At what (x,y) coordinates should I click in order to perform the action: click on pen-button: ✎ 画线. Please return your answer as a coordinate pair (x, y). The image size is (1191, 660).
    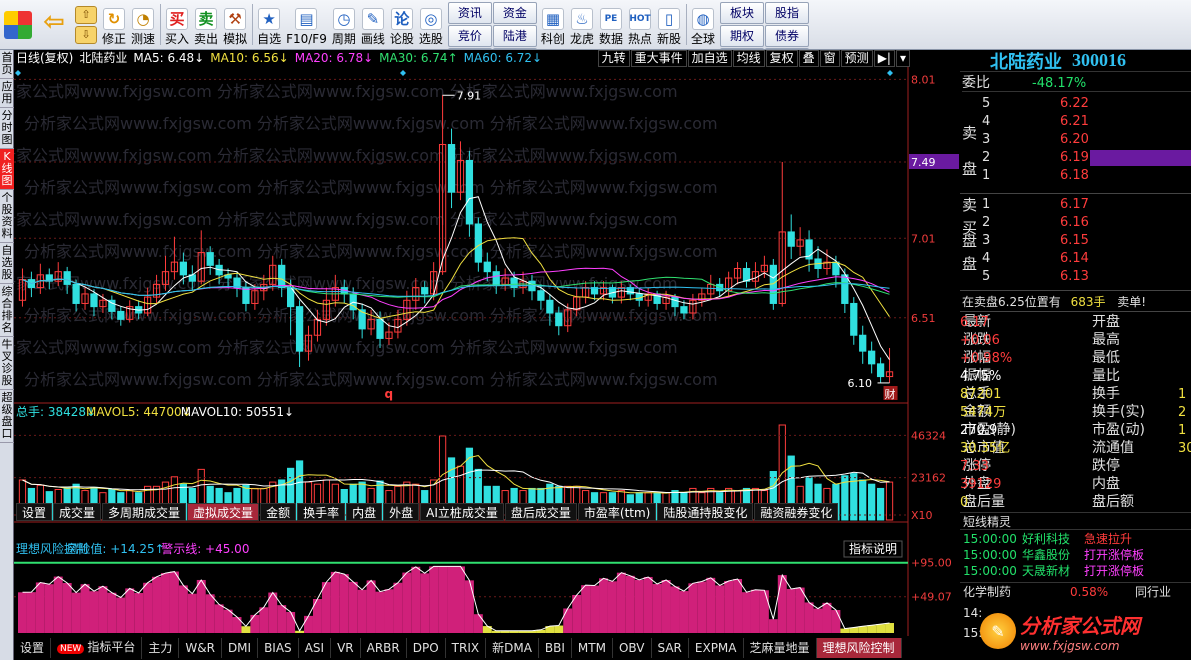
    Looking at the image, I should click on (373, 24).